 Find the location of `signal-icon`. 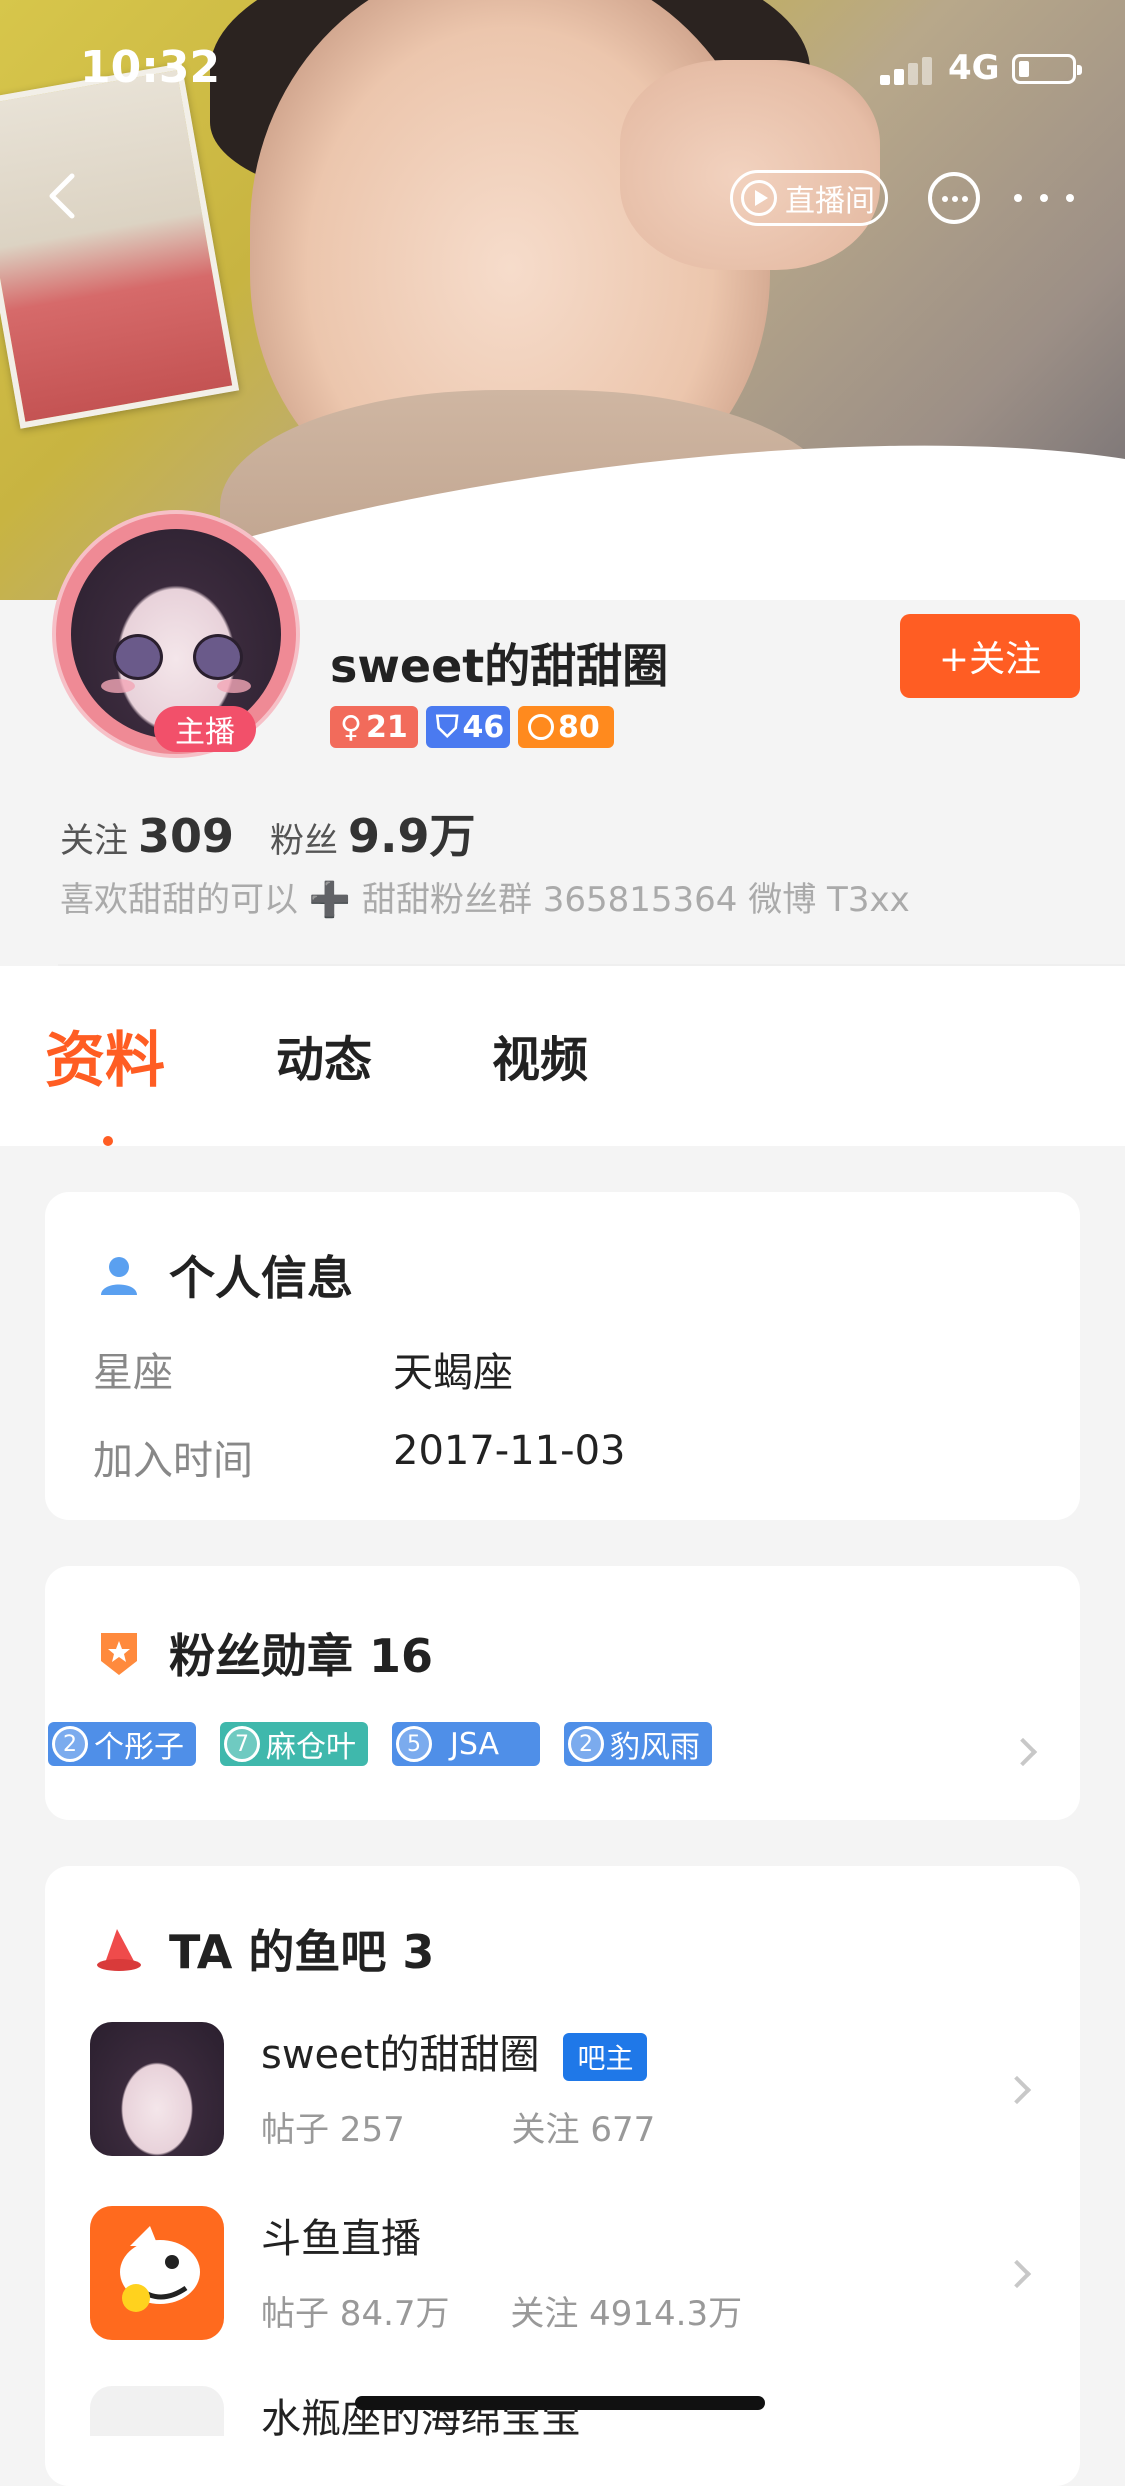

signal-icon is located at coordinates (906, 70).